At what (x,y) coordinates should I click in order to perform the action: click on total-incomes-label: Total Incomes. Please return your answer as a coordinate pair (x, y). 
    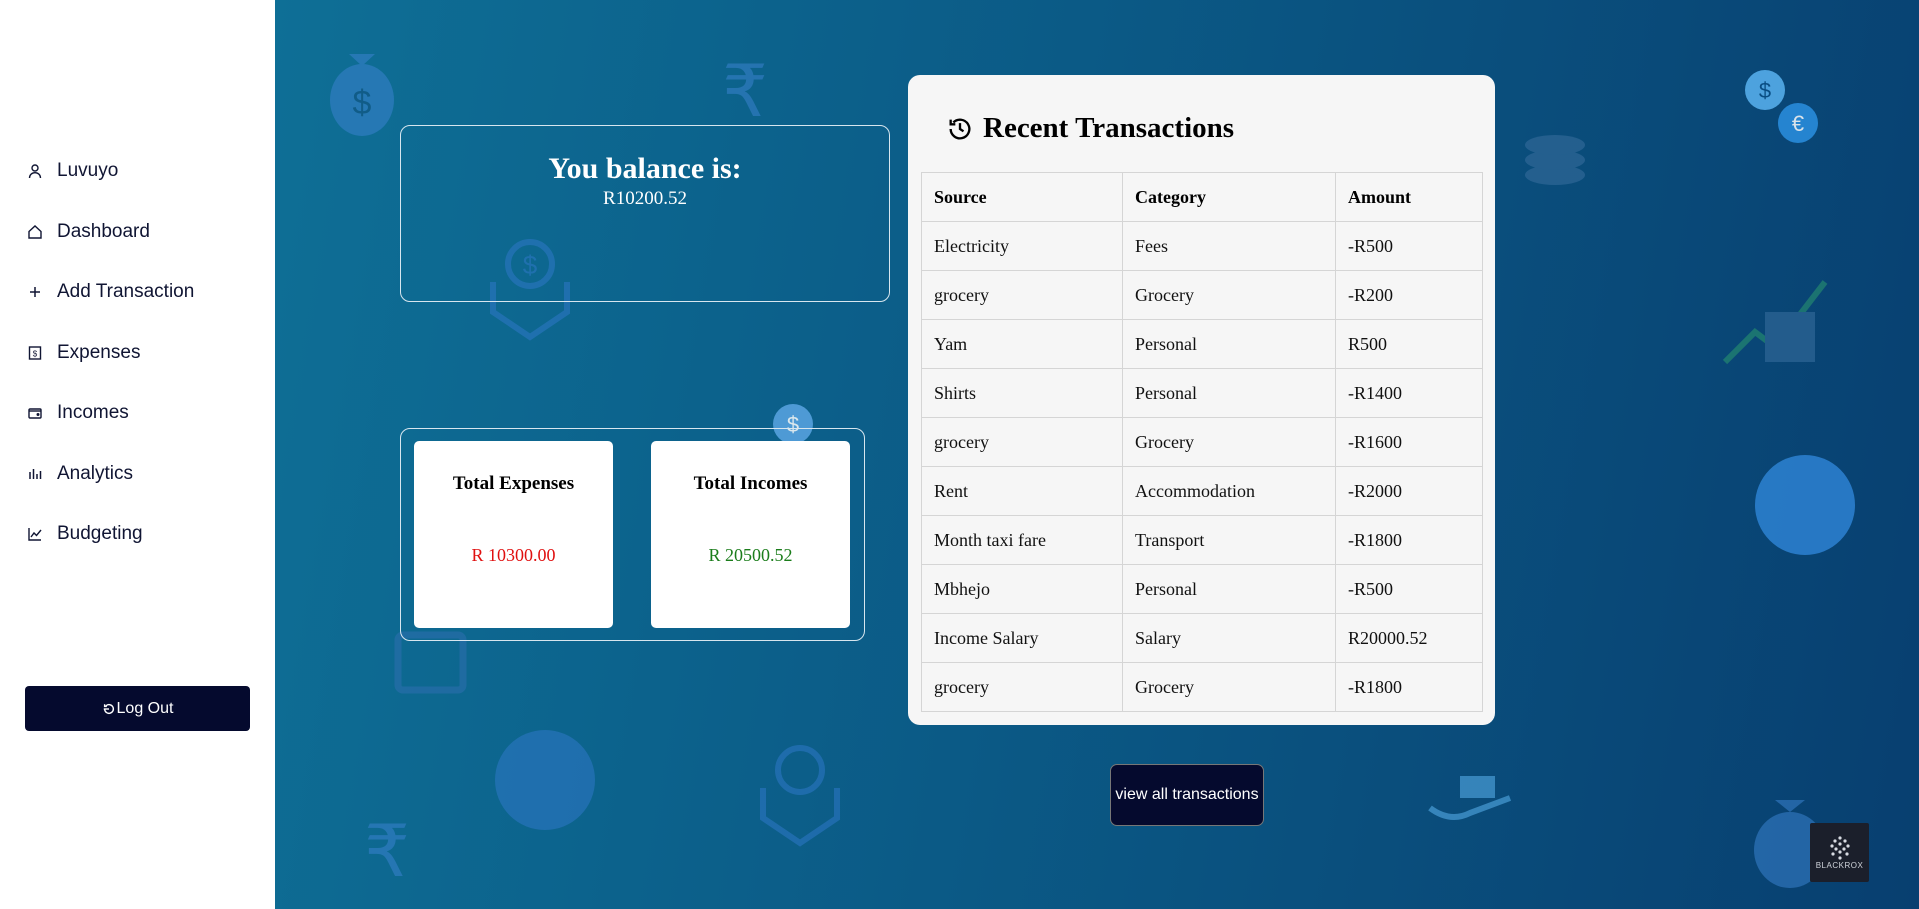
    Looking at the image, I should click on (750, 483).